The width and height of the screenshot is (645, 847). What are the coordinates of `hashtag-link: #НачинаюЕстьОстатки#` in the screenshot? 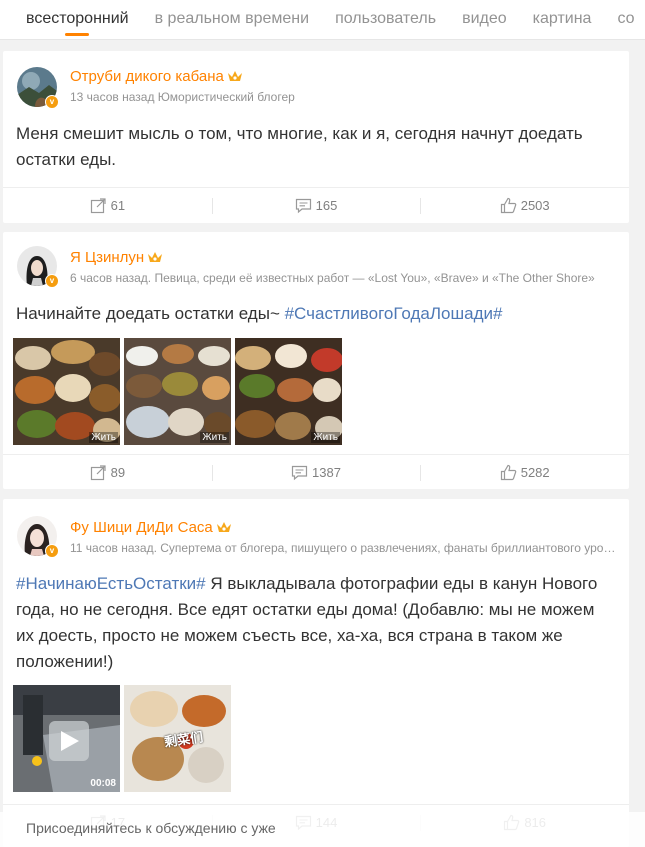 It's located at (111, 583).